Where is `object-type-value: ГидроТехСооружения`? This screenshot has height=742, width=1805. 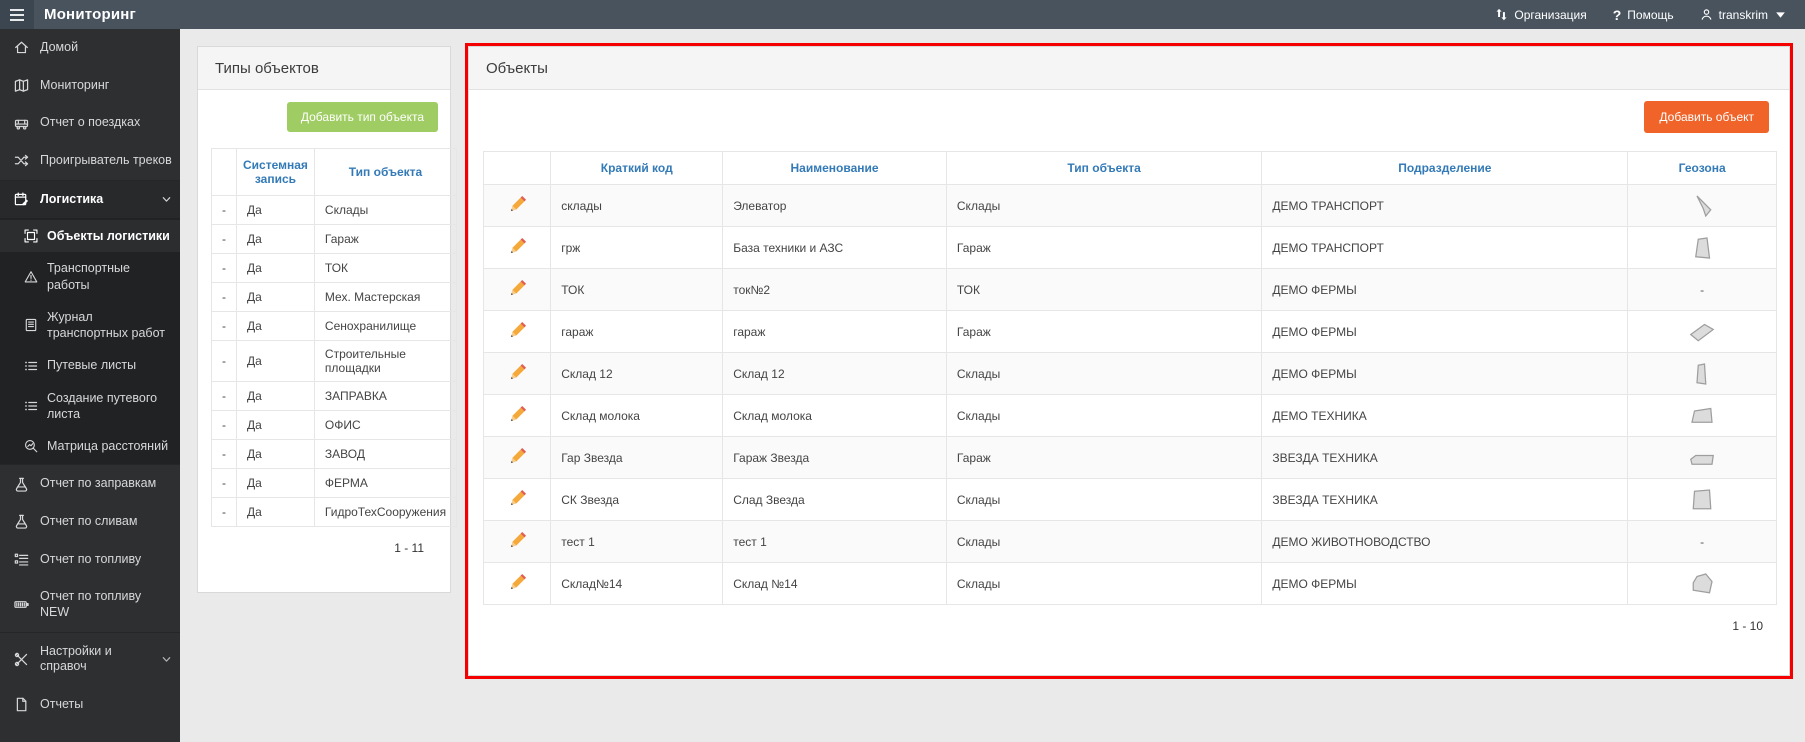 object-type-value: ГидроТехСооружения is located at coordinates (385, 512).